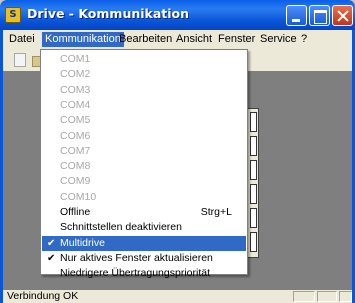 Image resolution: width=355 pixels, height=303 pixels. I want to click on menu-item-nur-aktives-fenster: ✔ Nur aktives Fenster aktualisieren, so click(144, 258).